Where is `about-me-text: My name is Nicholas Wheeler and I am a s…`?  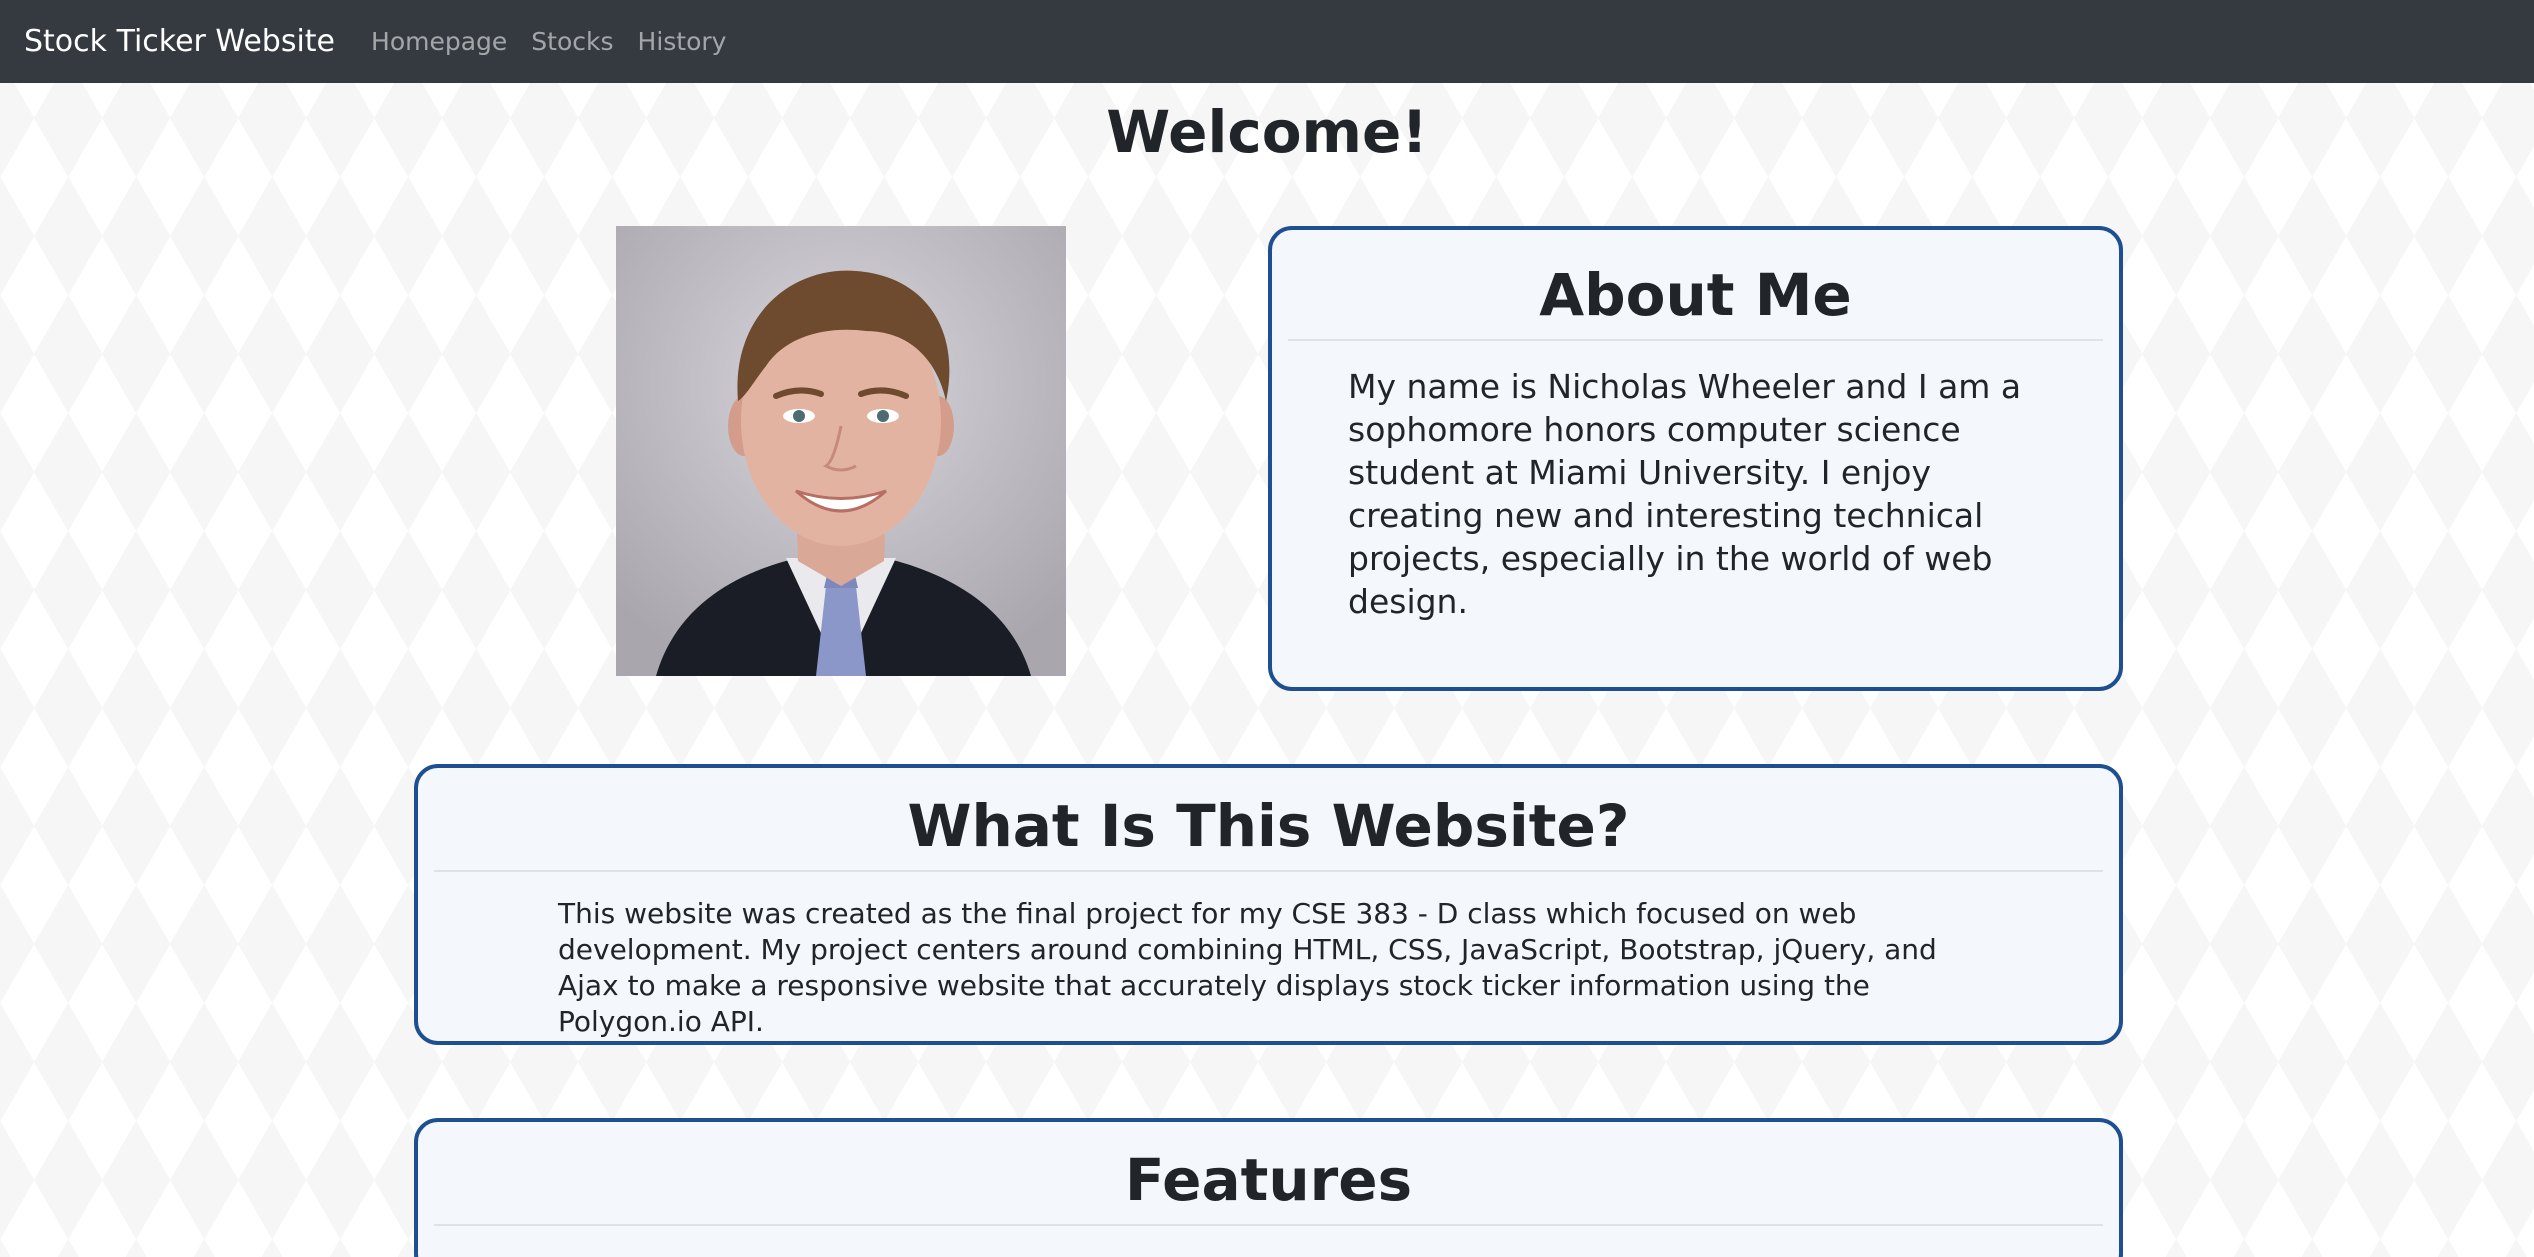
about-me-text: My name is Nicholas Wheeler and I am a s… is located at coordinates (1685, 494).